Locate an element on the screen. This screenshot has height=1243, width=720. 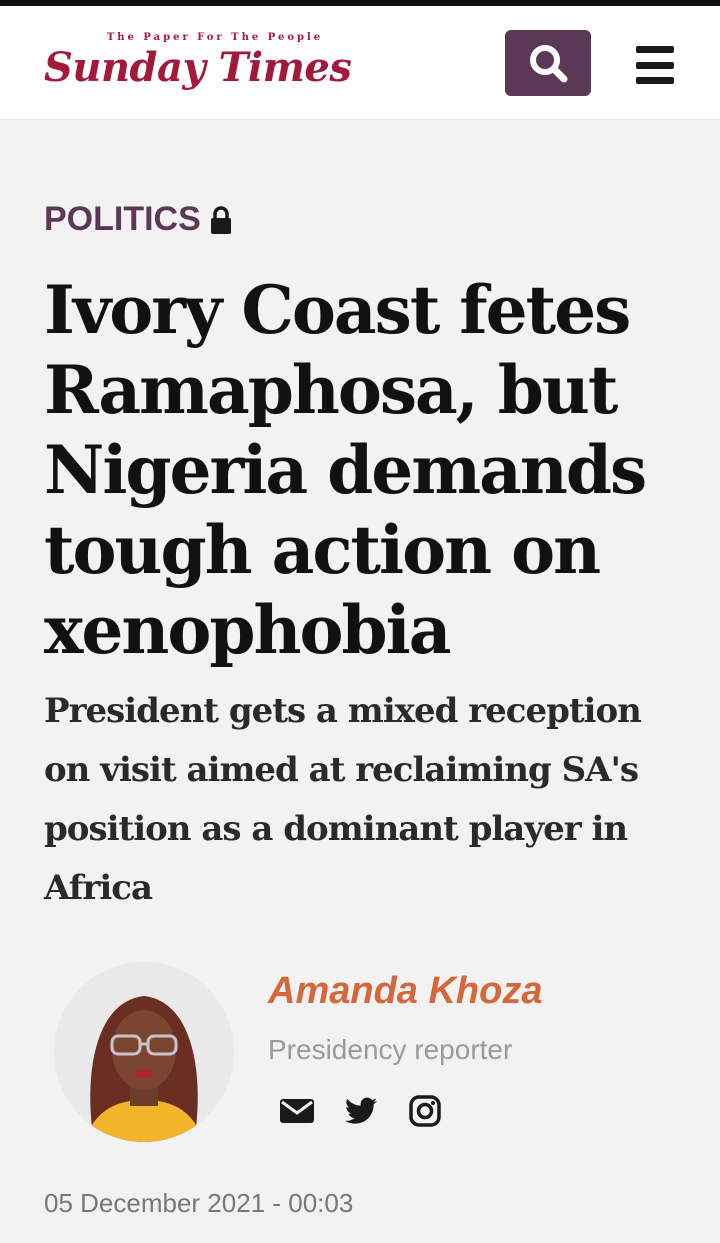
envelope-icon is located at coordinates (297, 1111).